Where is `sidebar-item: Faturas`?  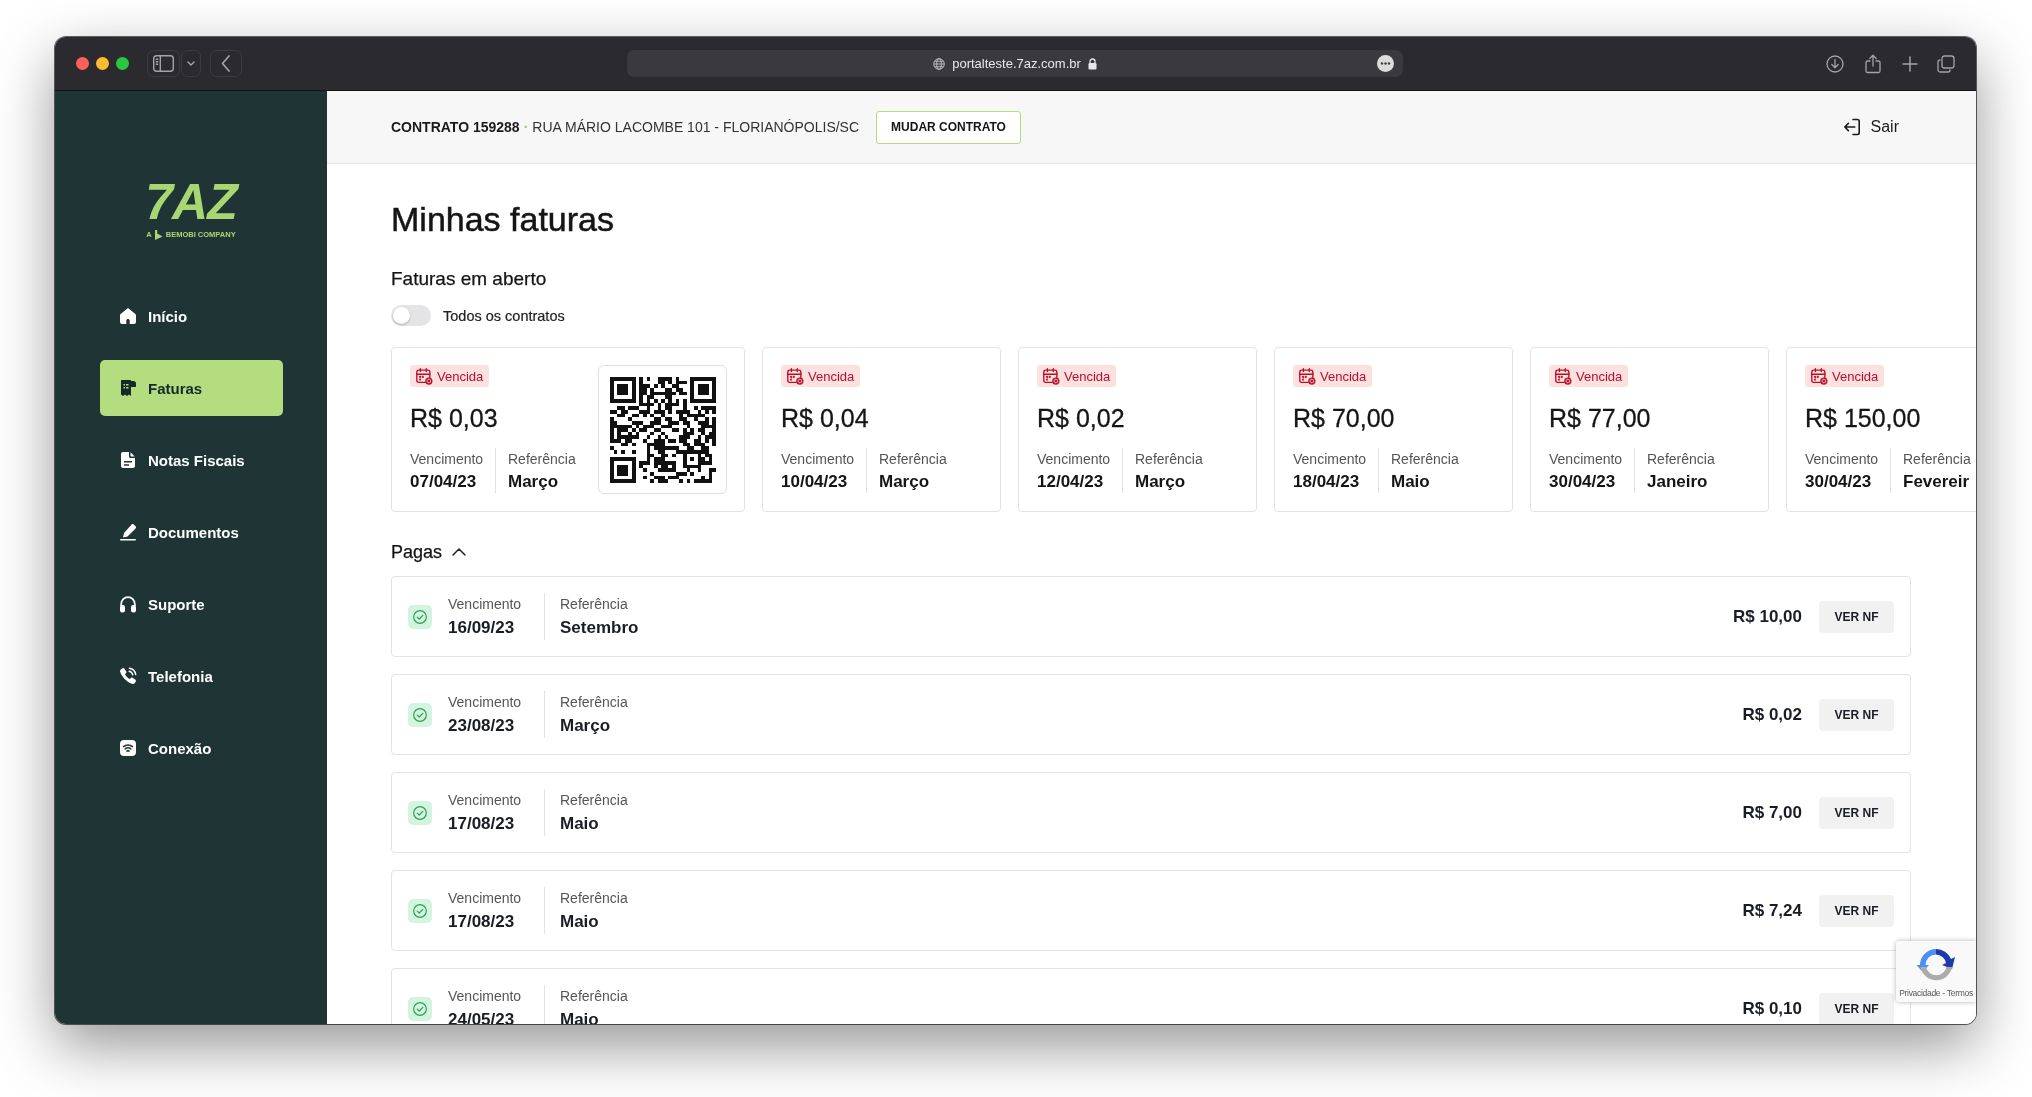
sidebar-item: Faturas is located at coordinates (191, 388).